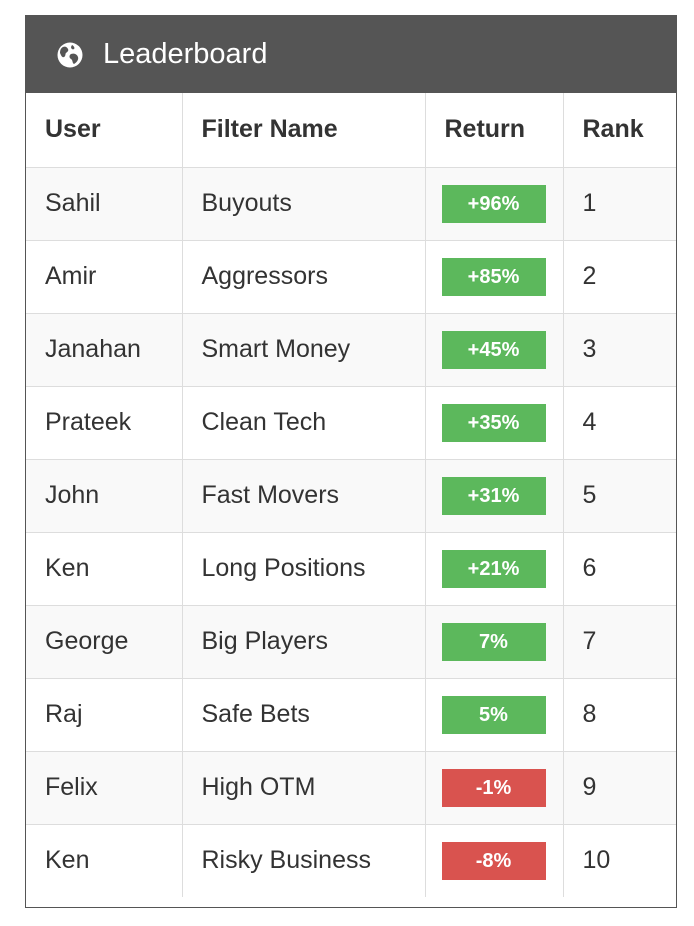  Describe the element at coordinates (104, 349) in the screenshot. I see `cell-user: Janahan` at that location.